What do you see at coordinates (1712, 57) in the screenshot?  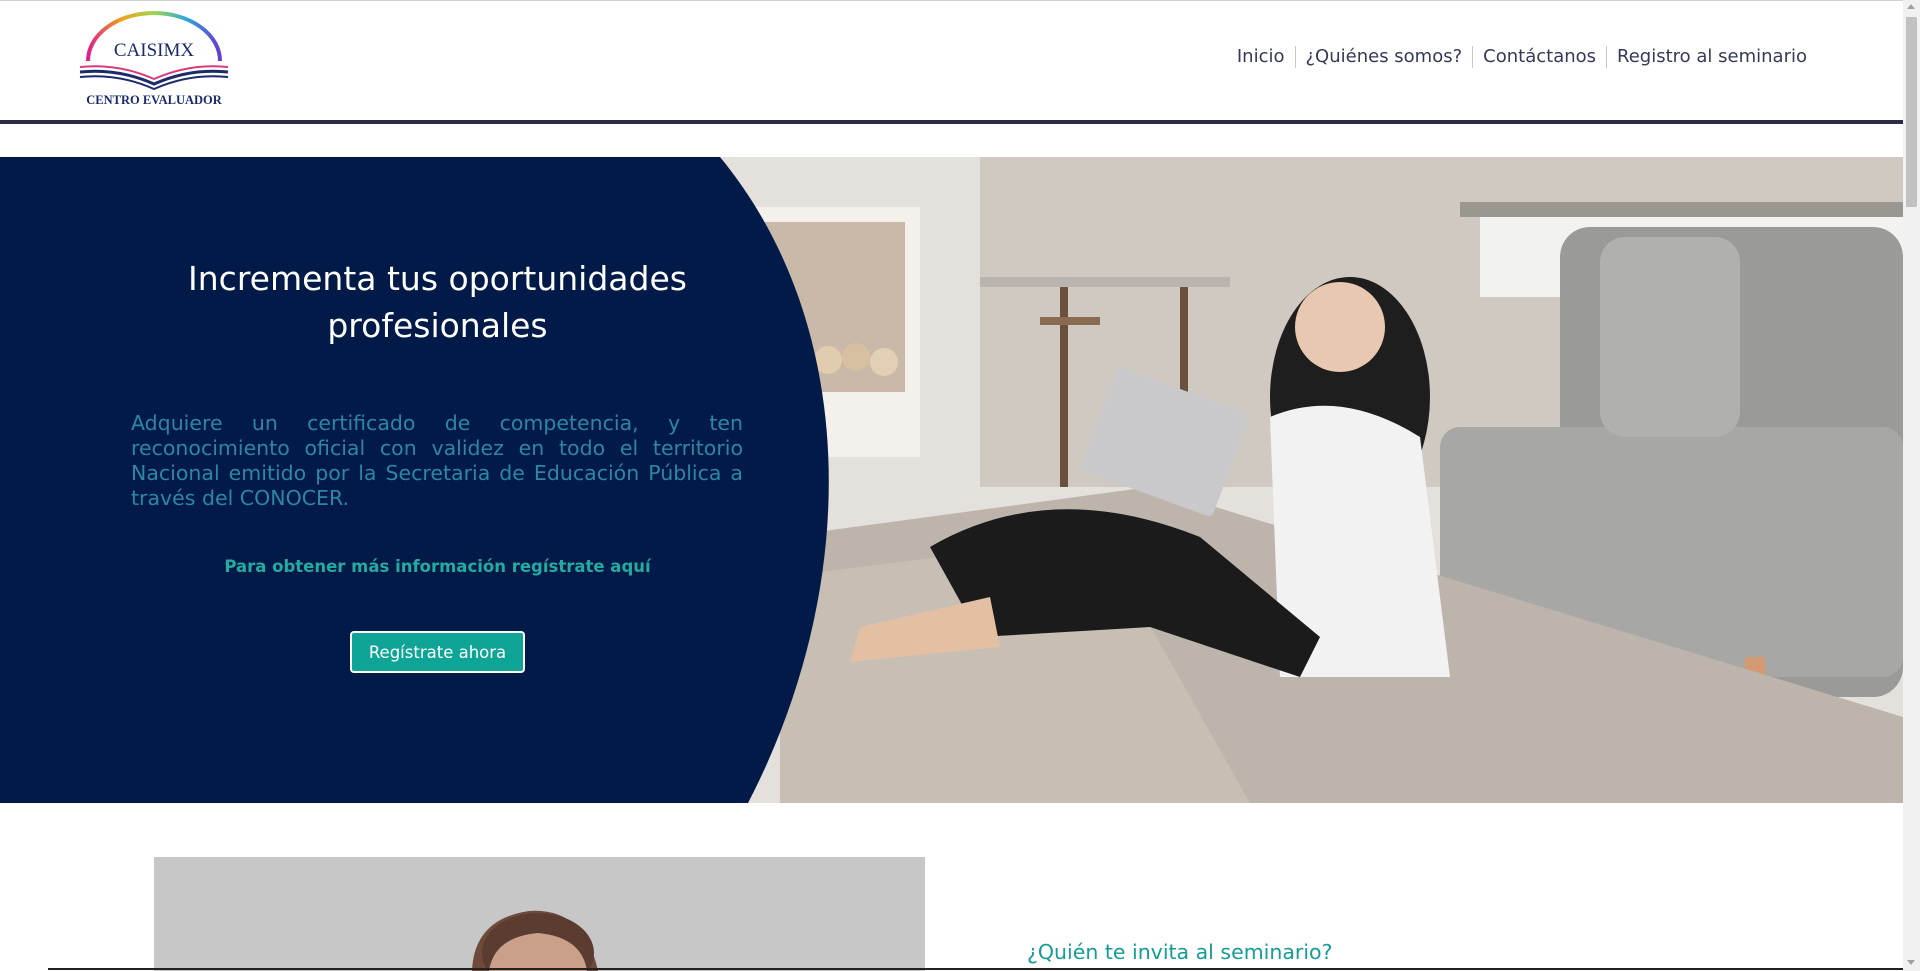 I see `nav-item-registro-seminario: Registro al seminario` at bounding box center [1712, 57].